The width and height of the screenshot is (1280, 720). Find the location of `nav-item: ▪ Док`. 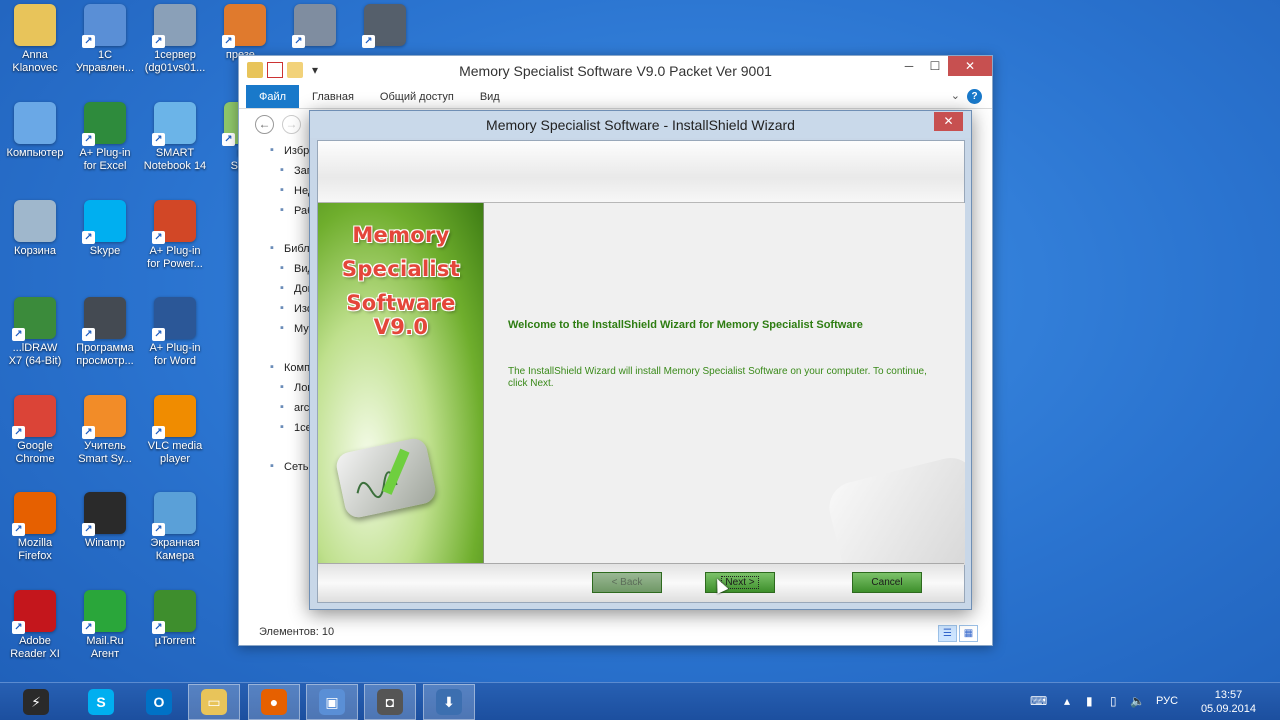

nav-item: ▪ Док is located at coordinates (293, 288).